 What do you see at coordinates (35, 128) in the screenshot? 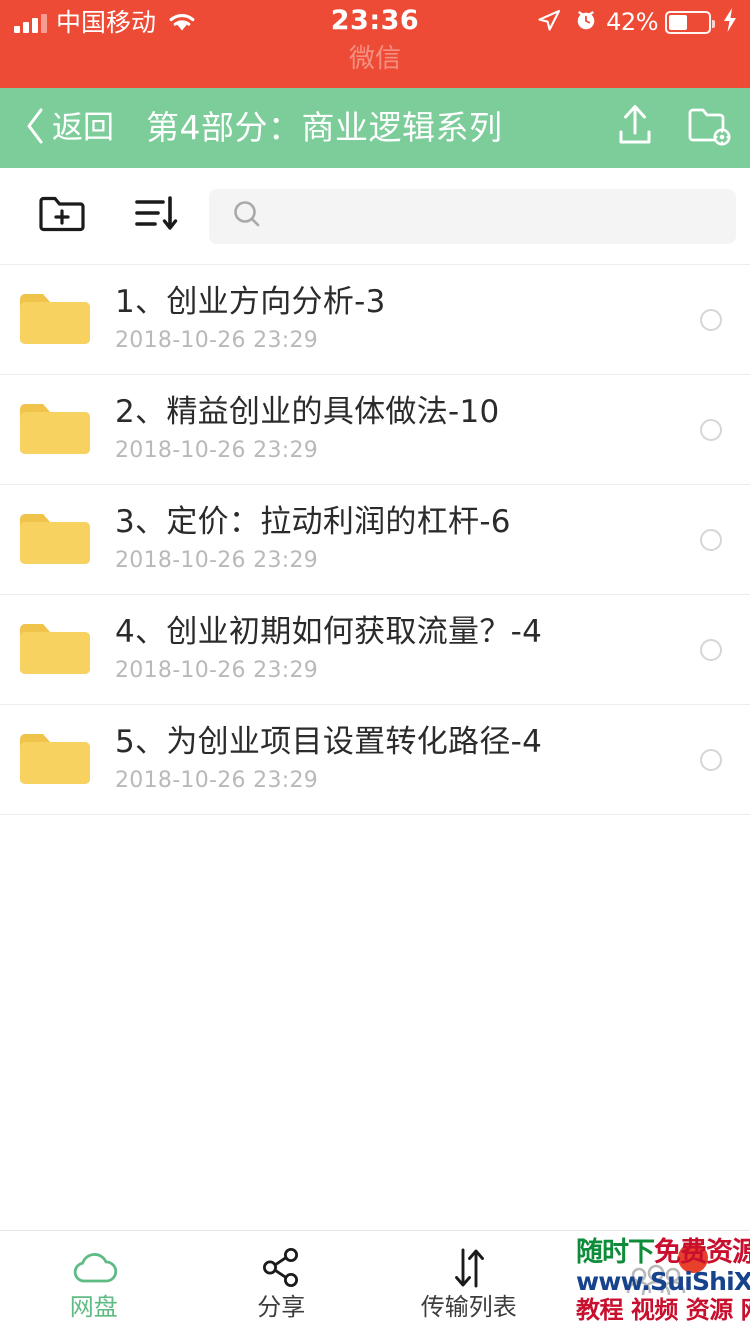
I see `chevron-left-icon` at bounding box center [35, 128].